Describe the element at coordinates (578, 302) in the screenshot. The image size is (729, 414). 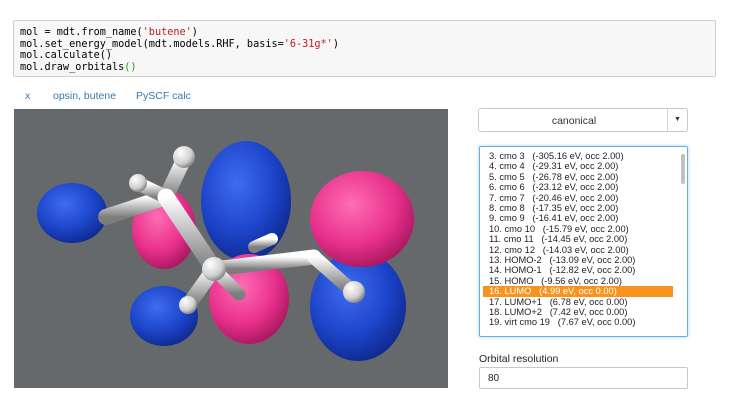
I see `orbital-list-item: 17. LUMO+1 (6.78 eV, occ 0.00)` at that location.